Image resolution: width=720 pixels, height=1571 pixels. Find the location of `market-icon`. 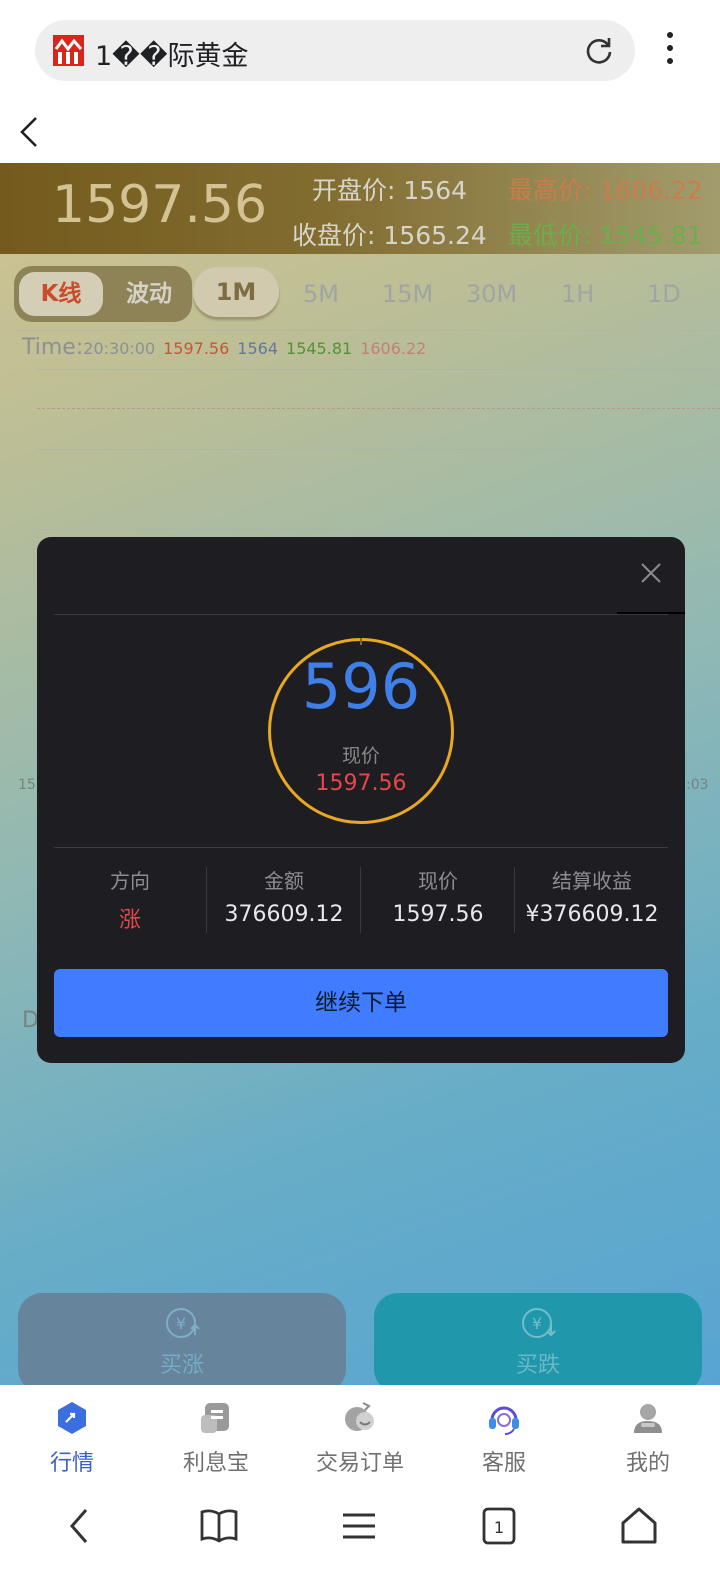

market-icon is located at coordinates (72, 1418).